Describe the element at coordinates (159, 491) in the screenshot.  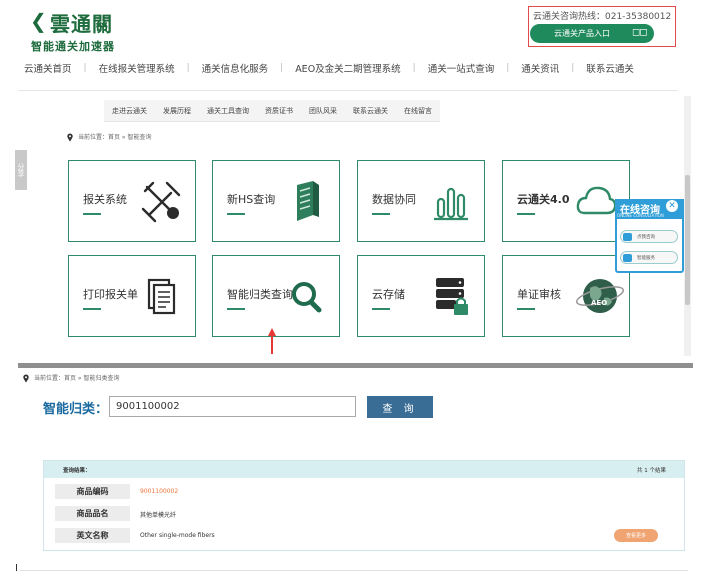
I see `result-row-value: 9001100002` at that location.